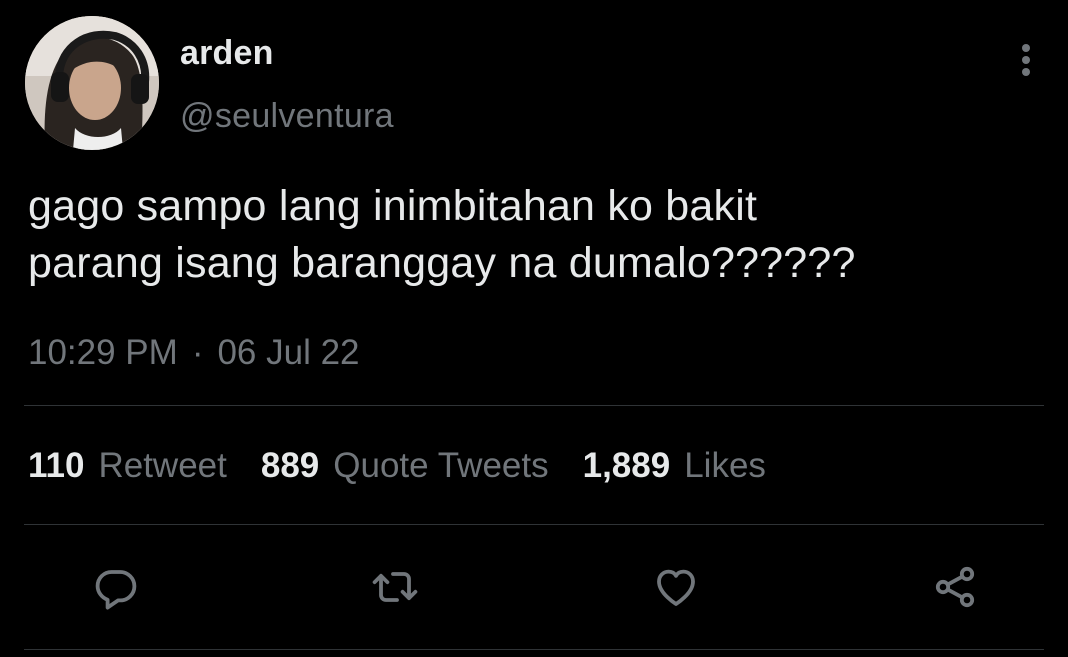 This screenshot has width=1068, height=657. Describe the element at coordinates (290, 465) in the screenshot. I see `quote-tweets-count: 889` at that location.